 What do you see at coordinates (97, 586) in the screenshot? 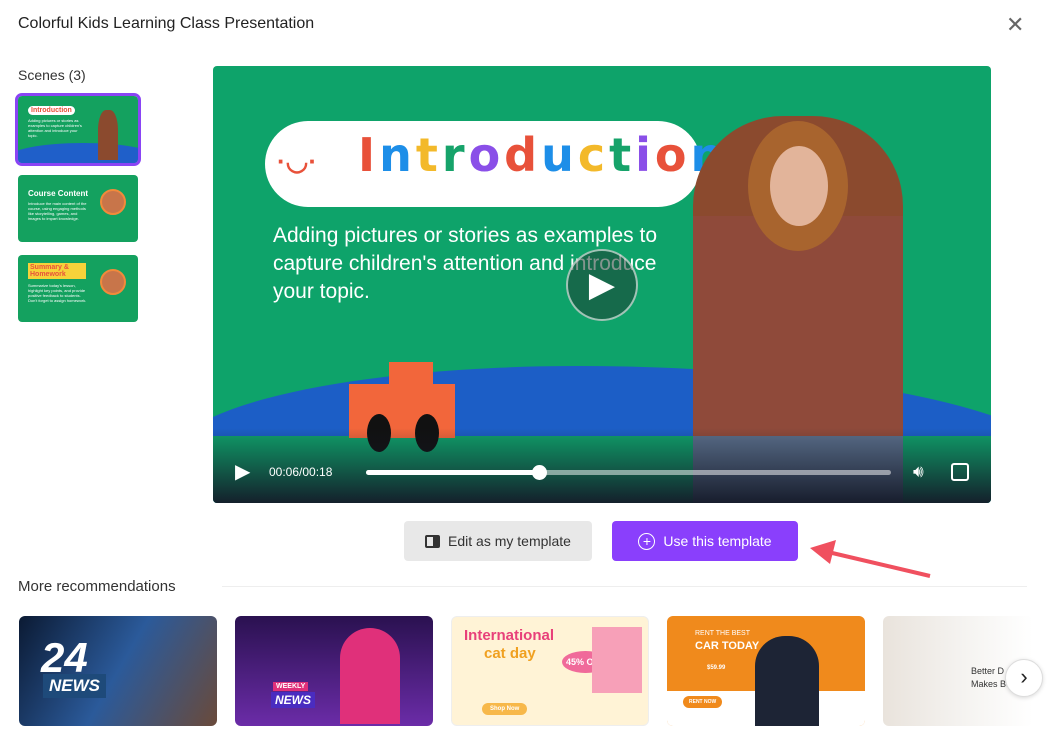
I see `recommendations-label: More recommendations` at bounding box center [97, 586].